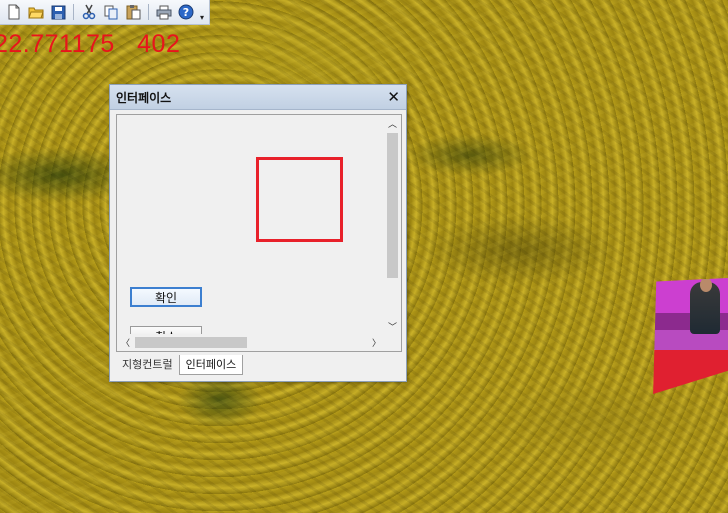 Image resolution: width=728 pixels, height=513 pixels. What do you see at coordinates (166, 297) in the screenshot?
I see `ok-button: 확인` at bounding box center [166, 297].